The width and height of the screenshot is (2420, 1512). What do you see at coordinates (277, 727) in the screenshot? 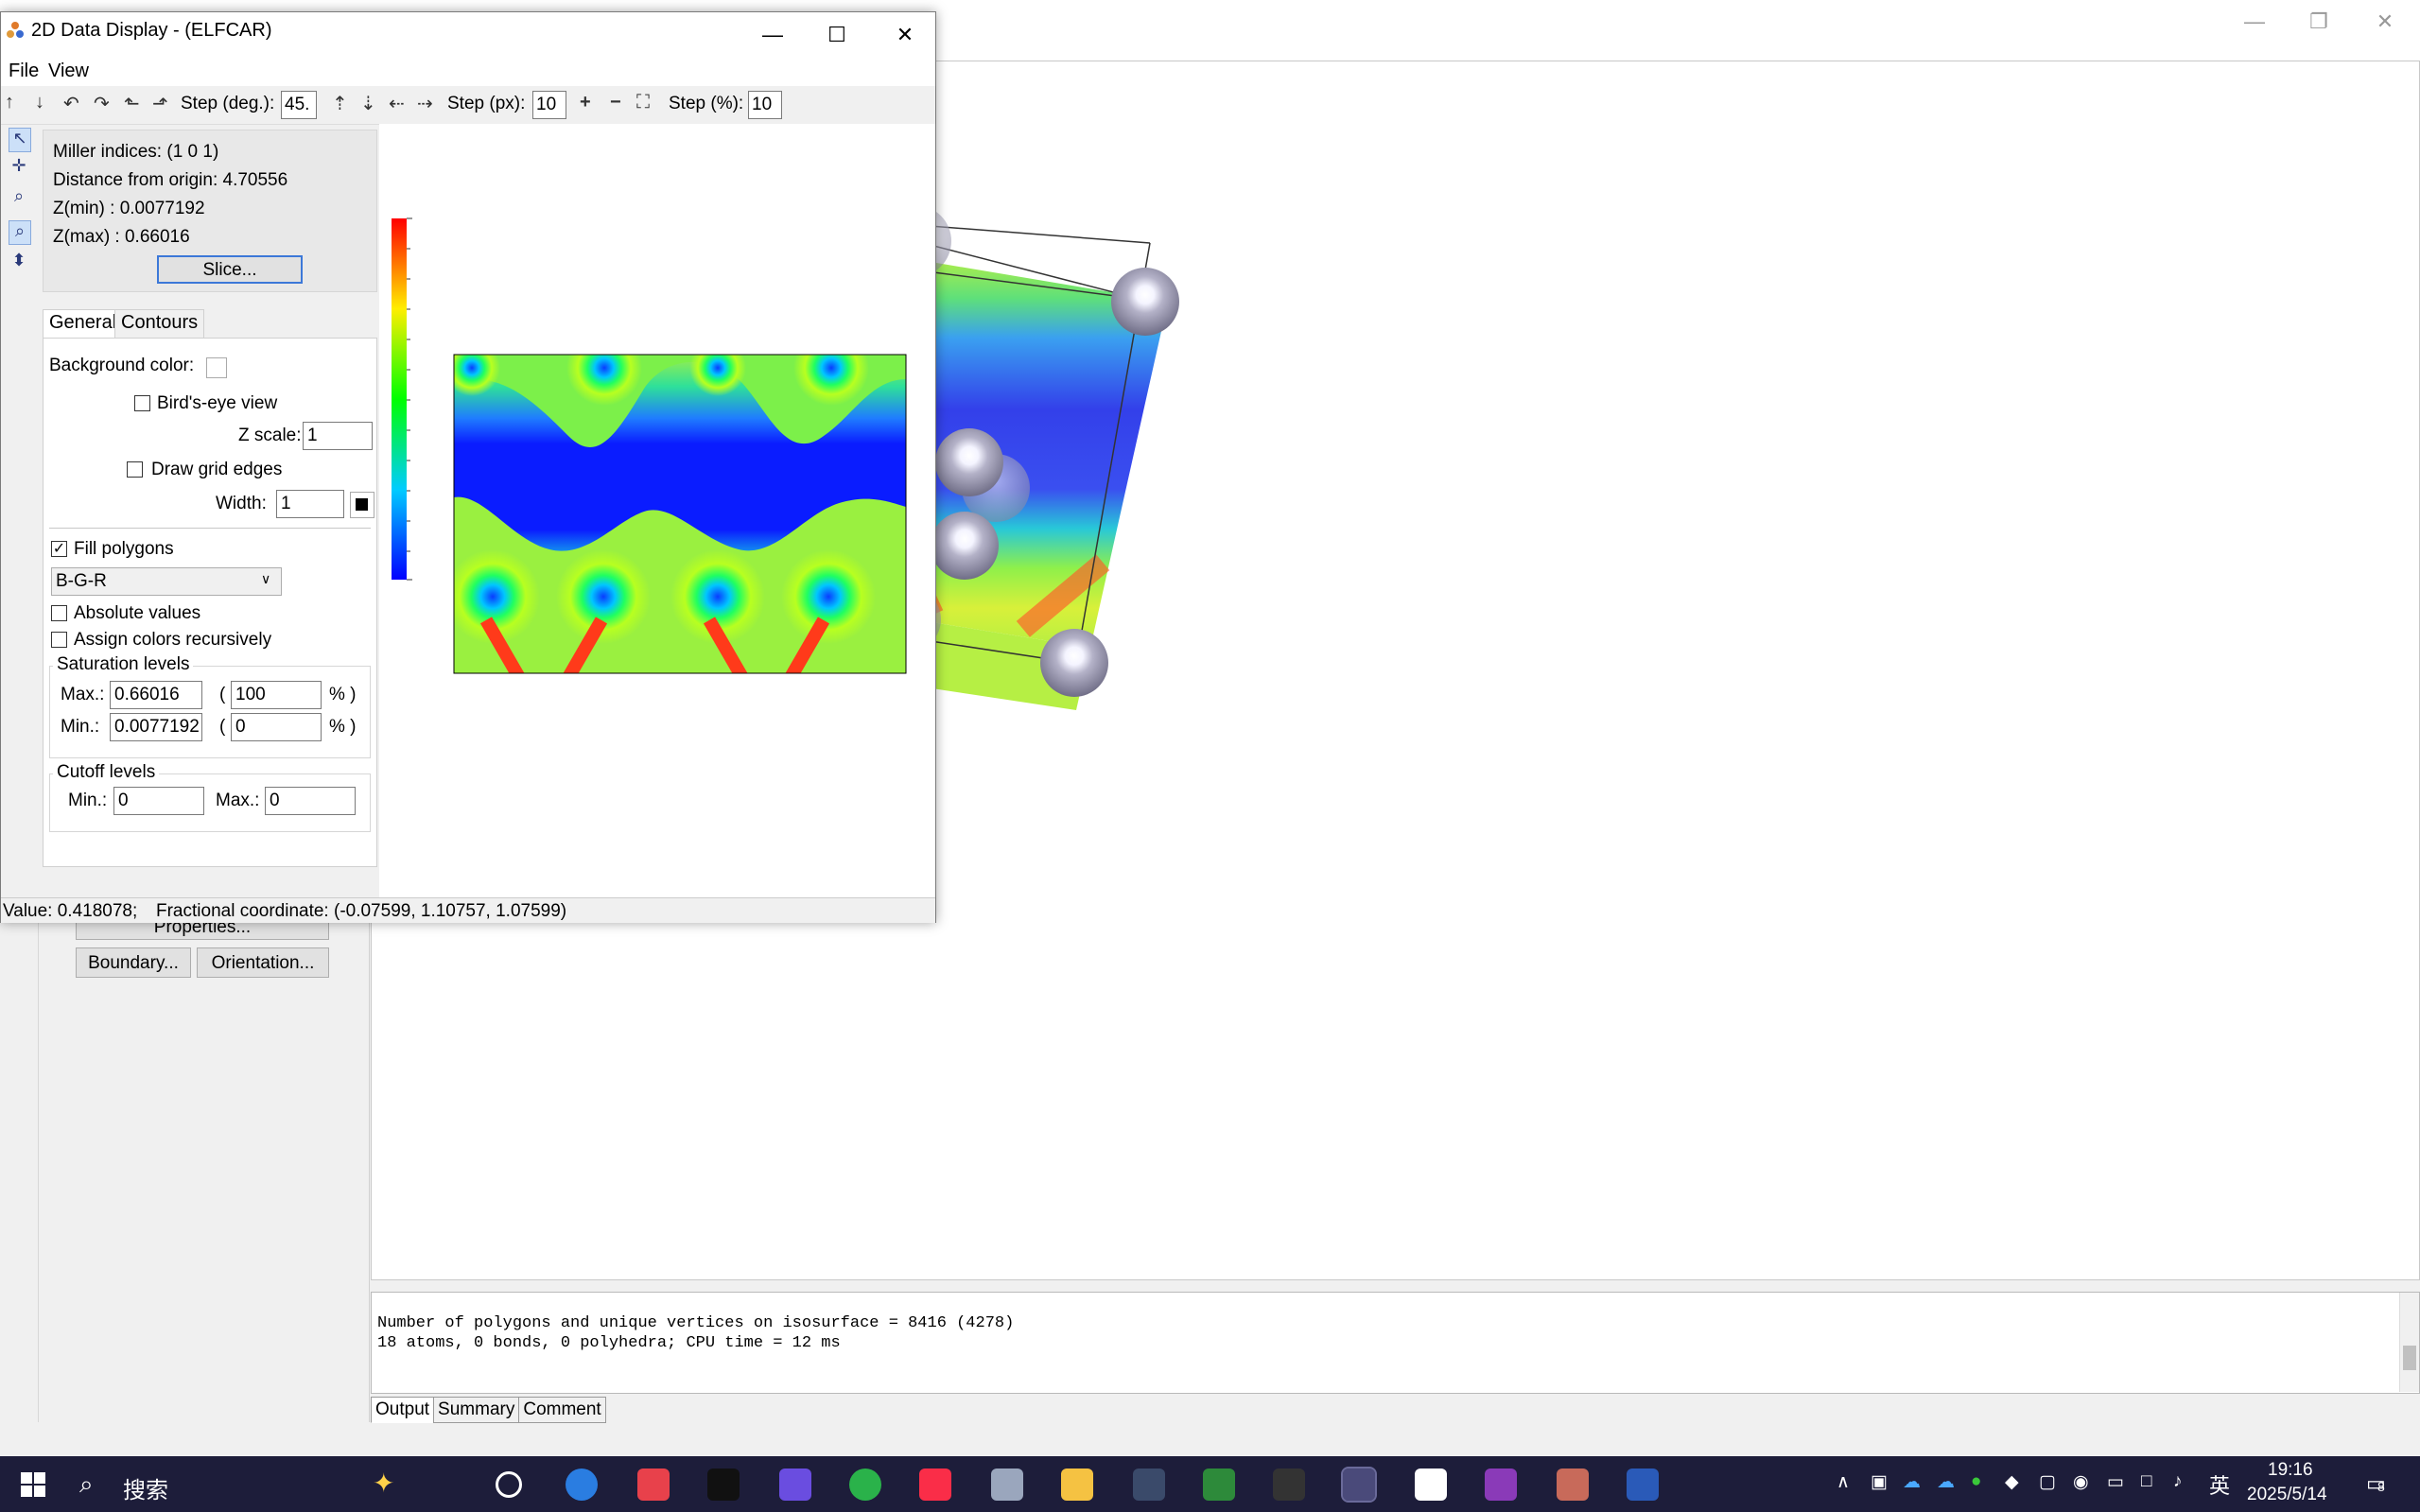
I see `sat-min-pct-input: 0` at bounding box center [277, 727].